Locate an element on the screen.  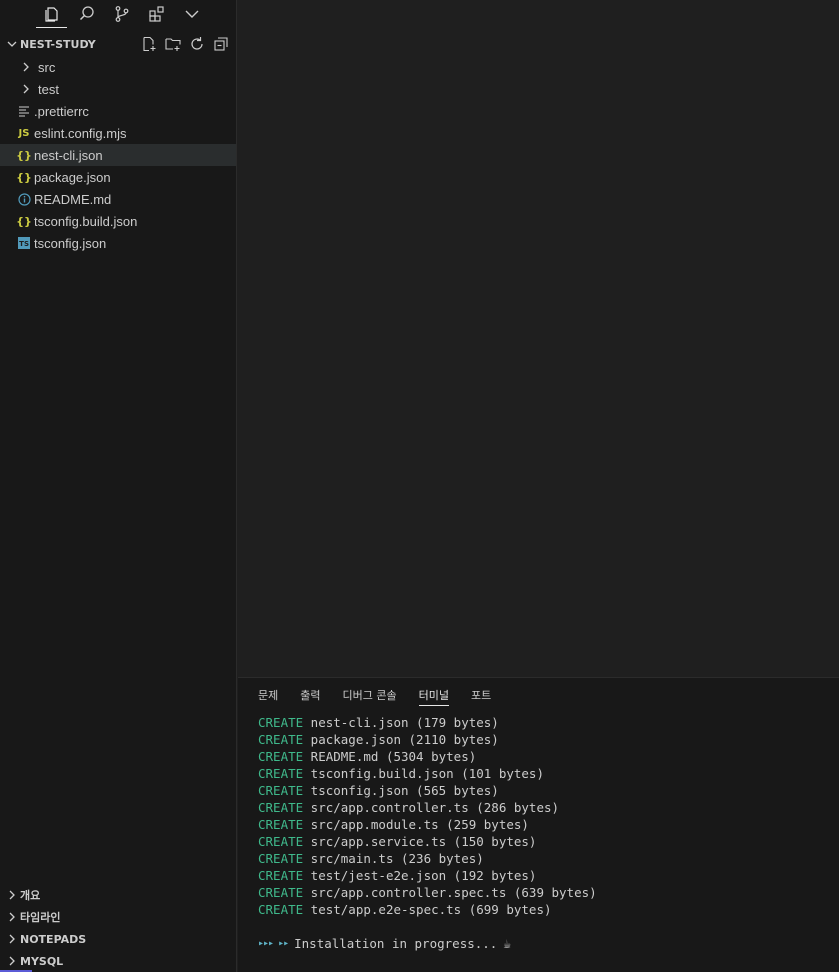
panel-tabs: 문제 출력 디버그 콘솔 터미널 포트 is located at coordinates (538, 695).